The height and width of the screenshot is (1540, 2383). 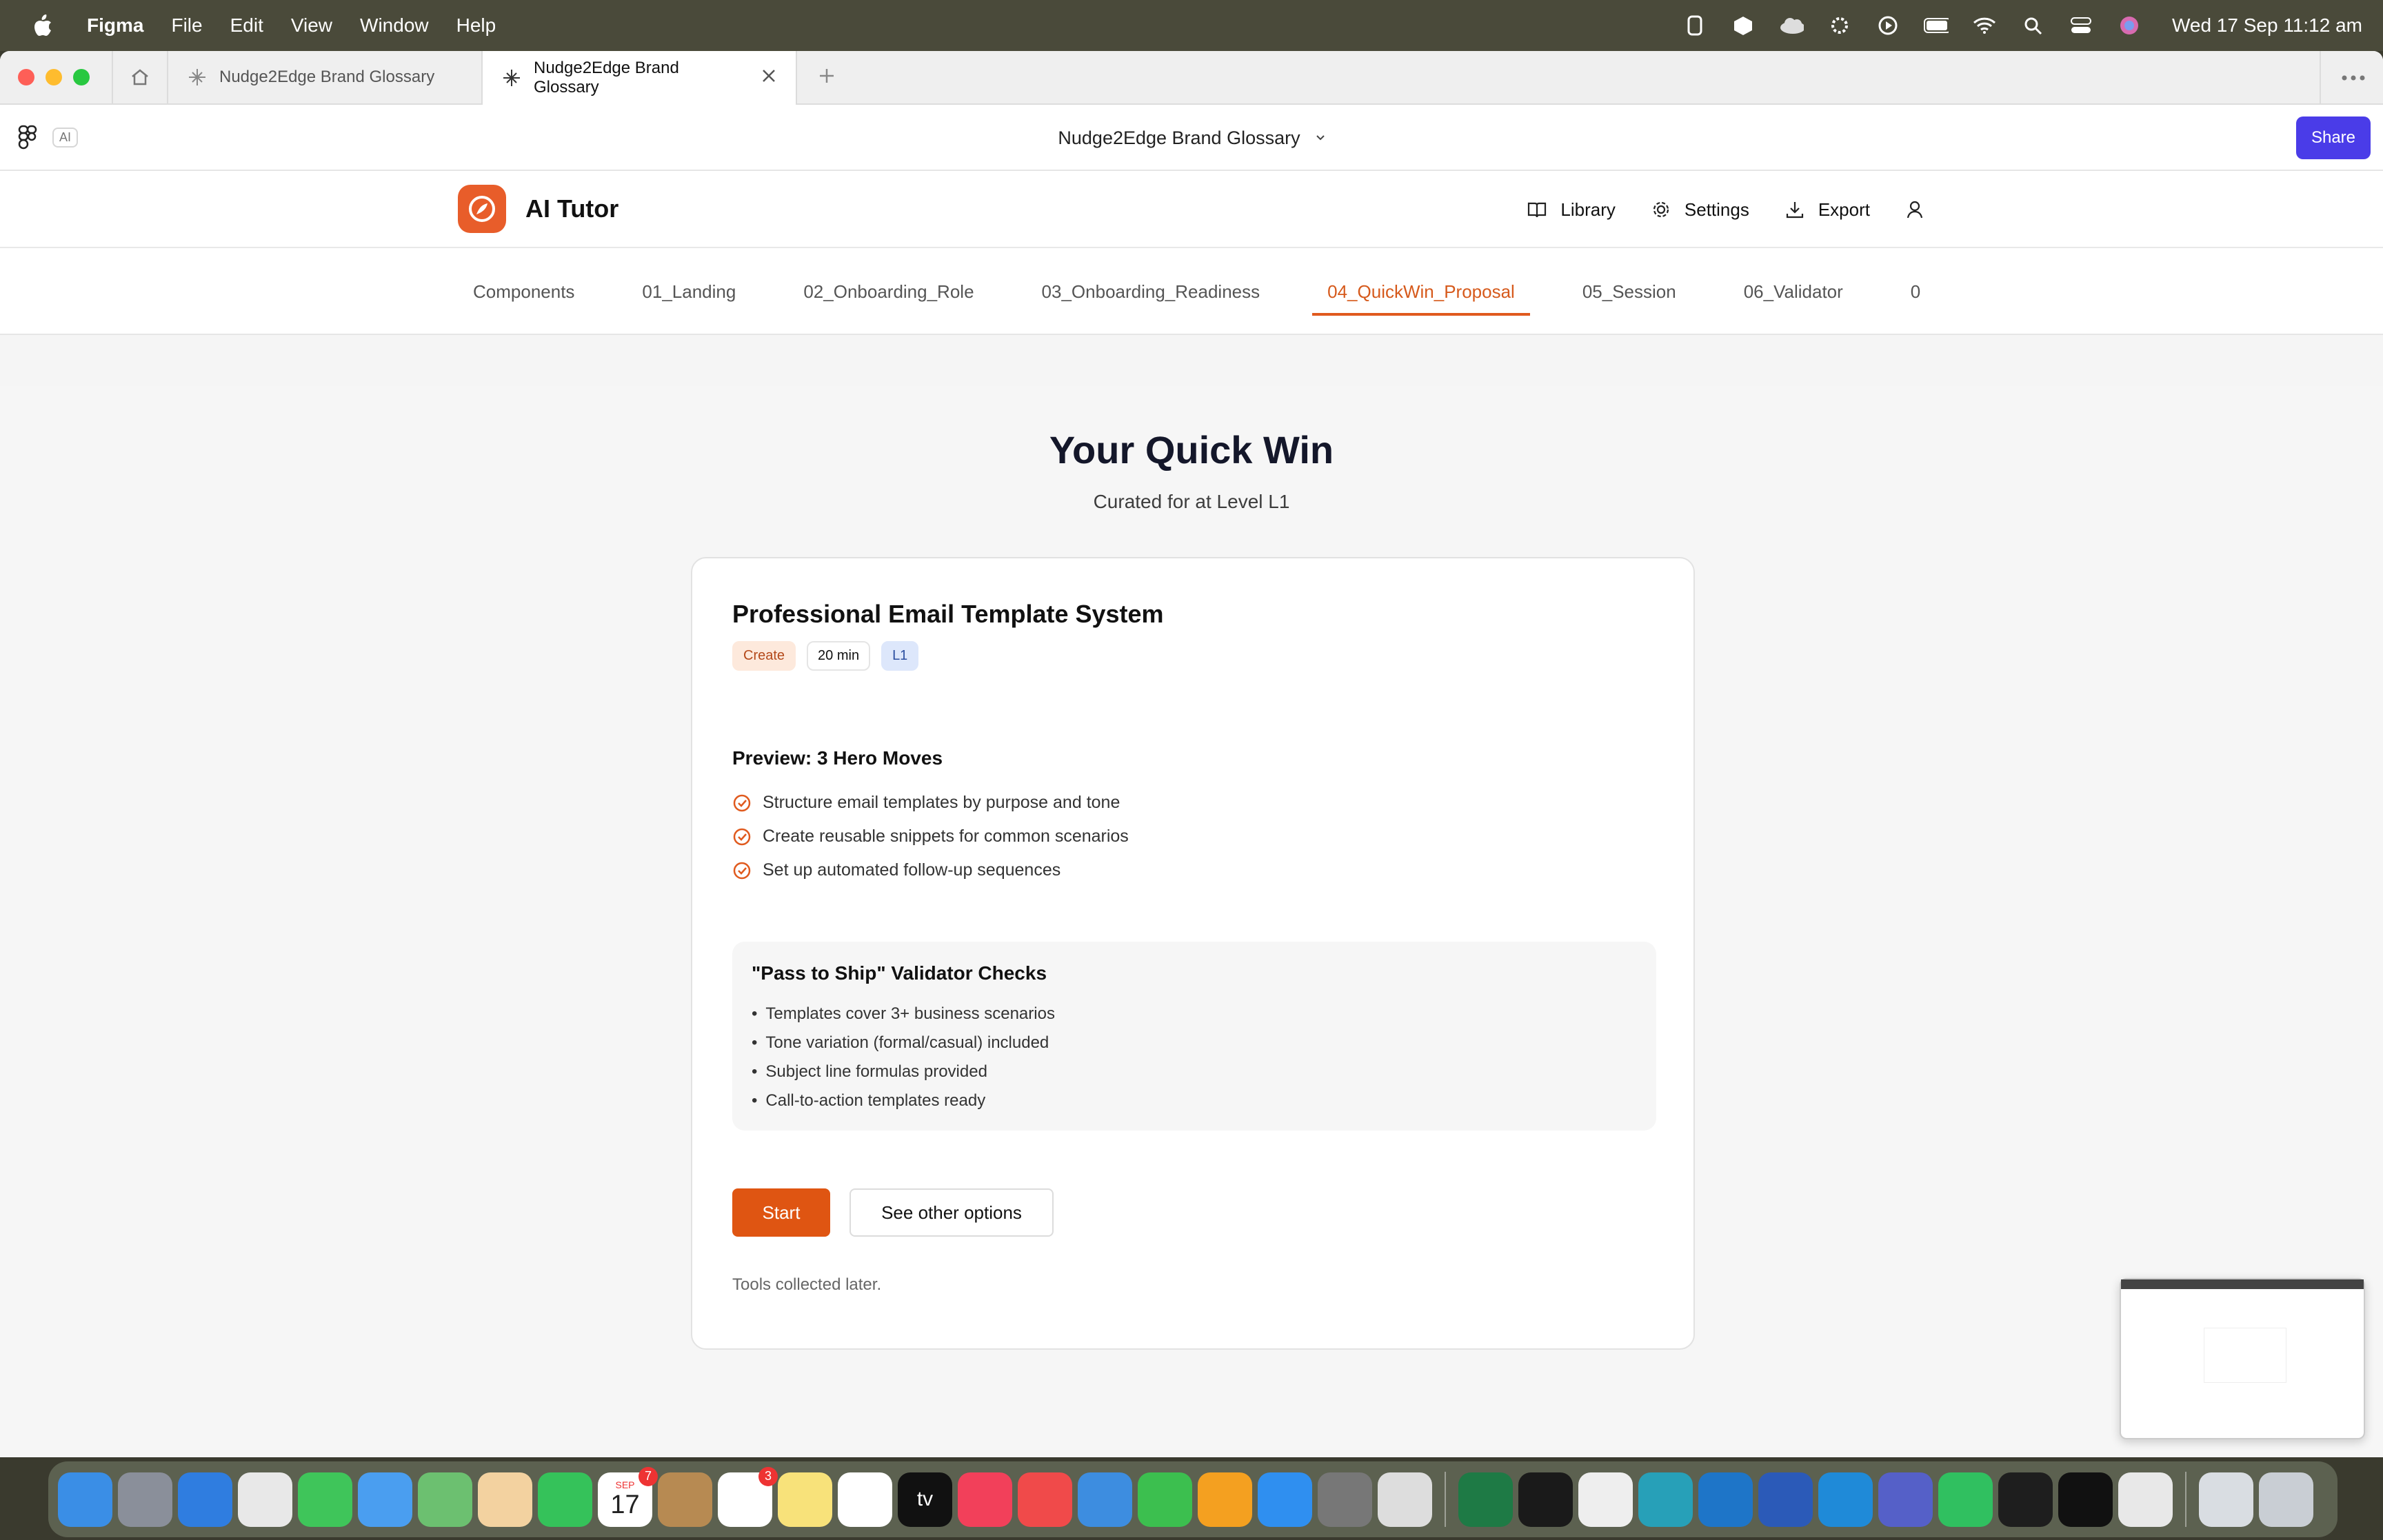 I want to click on gear-status-icon, so click(x=1839, y=26).